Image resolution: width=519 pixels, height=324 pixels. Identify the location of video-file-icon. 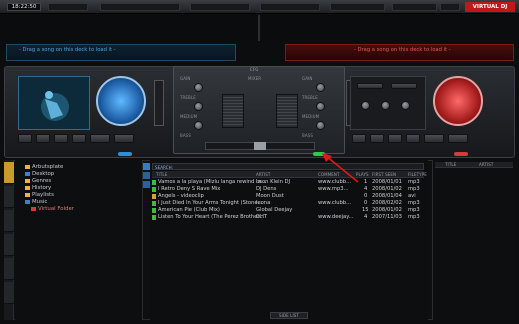
(154, 196).